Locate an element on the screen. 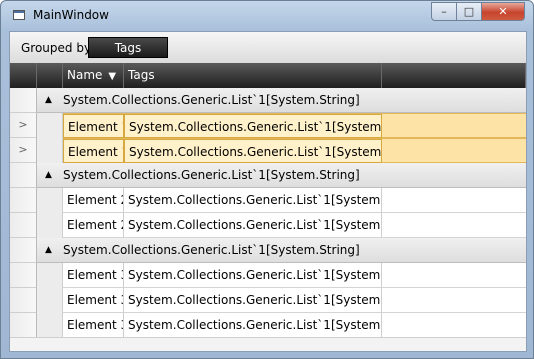  column-header-tags: Tags is located at coordinates (253, 75).